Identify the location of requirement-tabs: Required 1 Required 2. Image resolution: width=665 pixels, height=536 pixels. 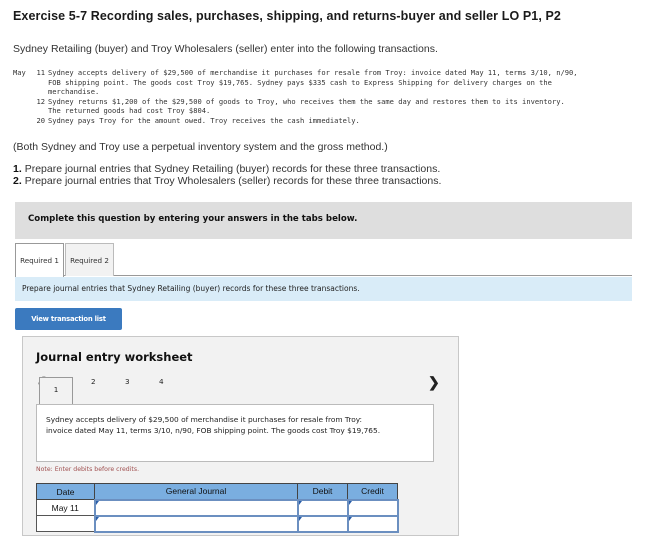
(323, 260).